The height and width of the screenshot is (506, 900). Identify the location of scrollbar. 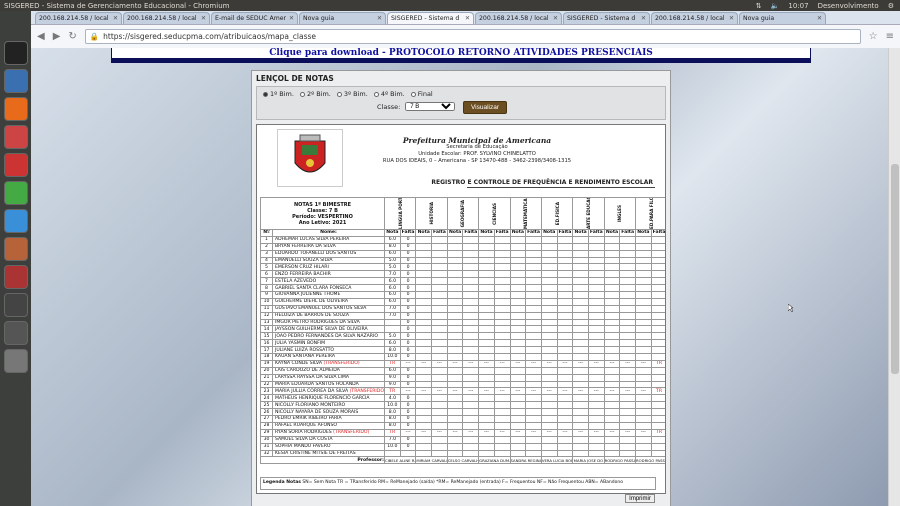
(894, 277).